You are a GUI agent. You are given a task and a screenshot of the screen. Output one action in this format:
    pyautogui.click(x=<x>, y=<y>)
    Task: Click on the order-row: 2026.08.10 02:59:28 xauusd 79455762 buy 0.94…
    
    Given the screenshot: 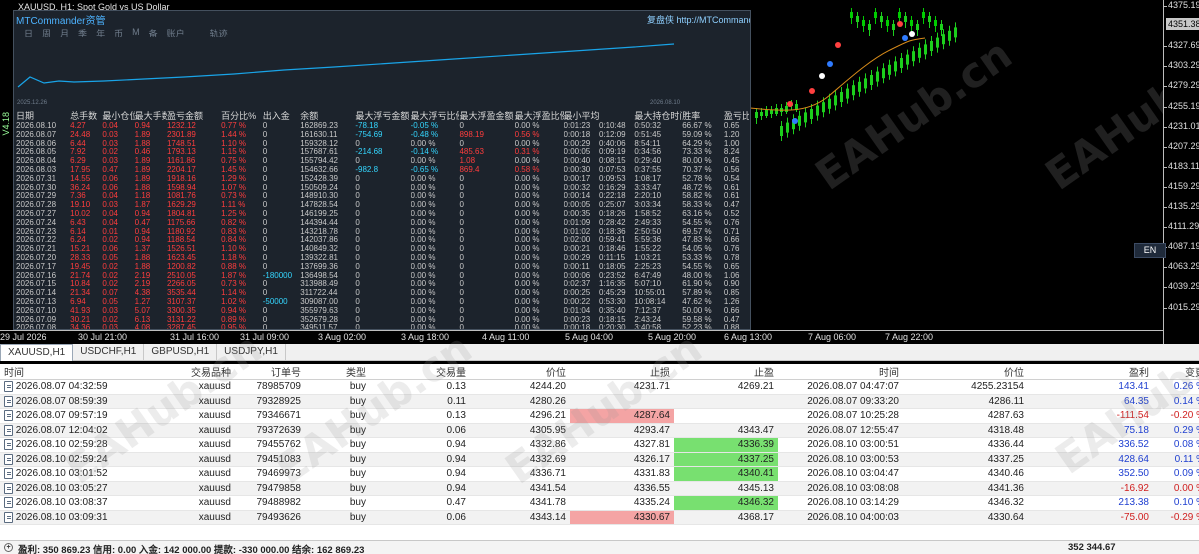 What is the action you would take?
    pyautogui.click(x=599, y=445)
    